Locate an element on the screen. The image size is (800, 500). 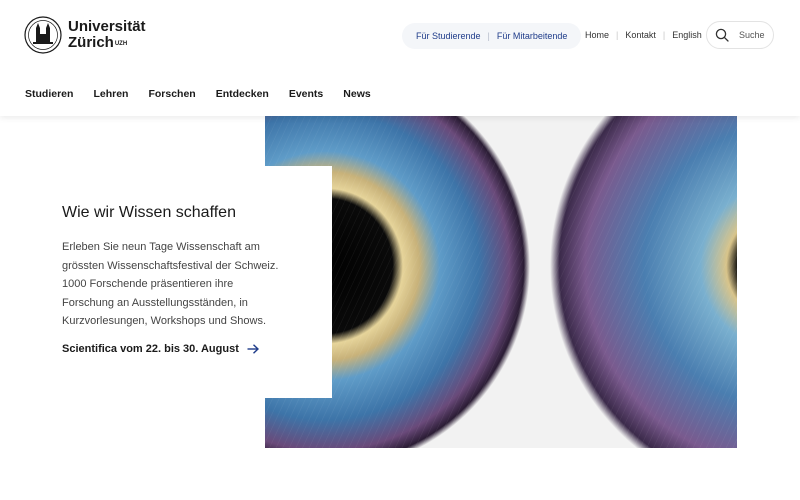
logo-wordmark: Universität ZürichUZH is located at coordinates (107, 35).